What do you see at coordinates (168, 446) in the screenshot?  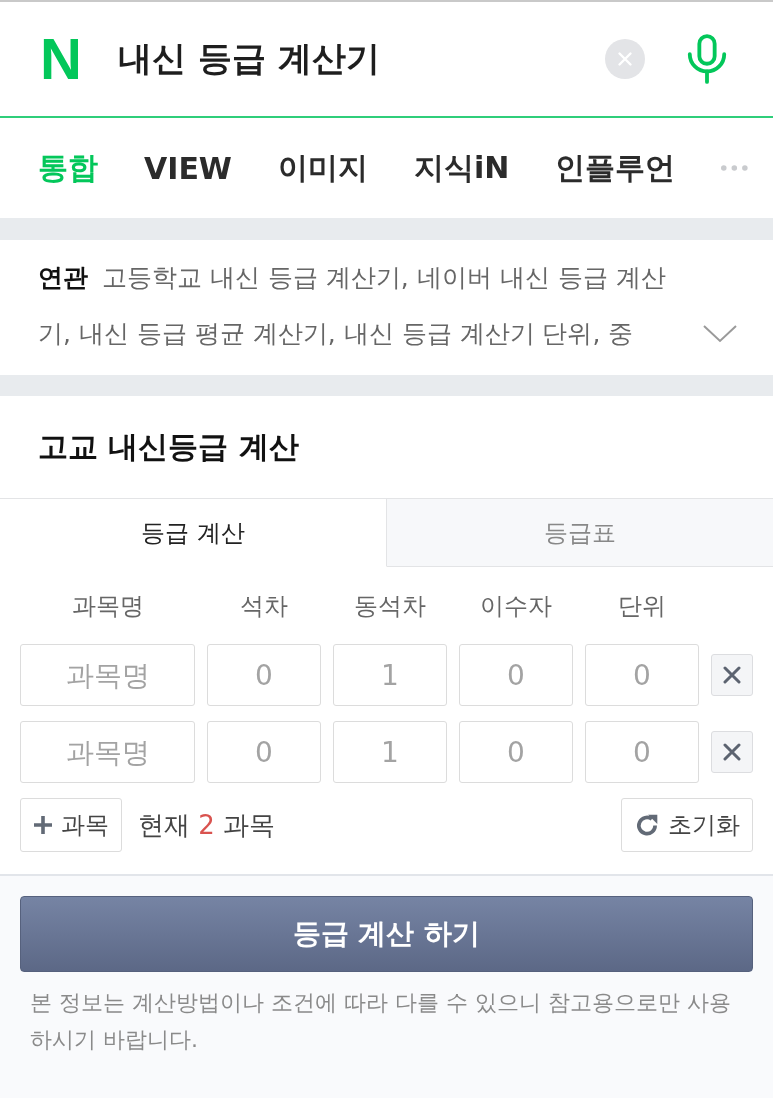 I see `card-title: 고교 내신등급 계산` at bounding box center [168, 446].